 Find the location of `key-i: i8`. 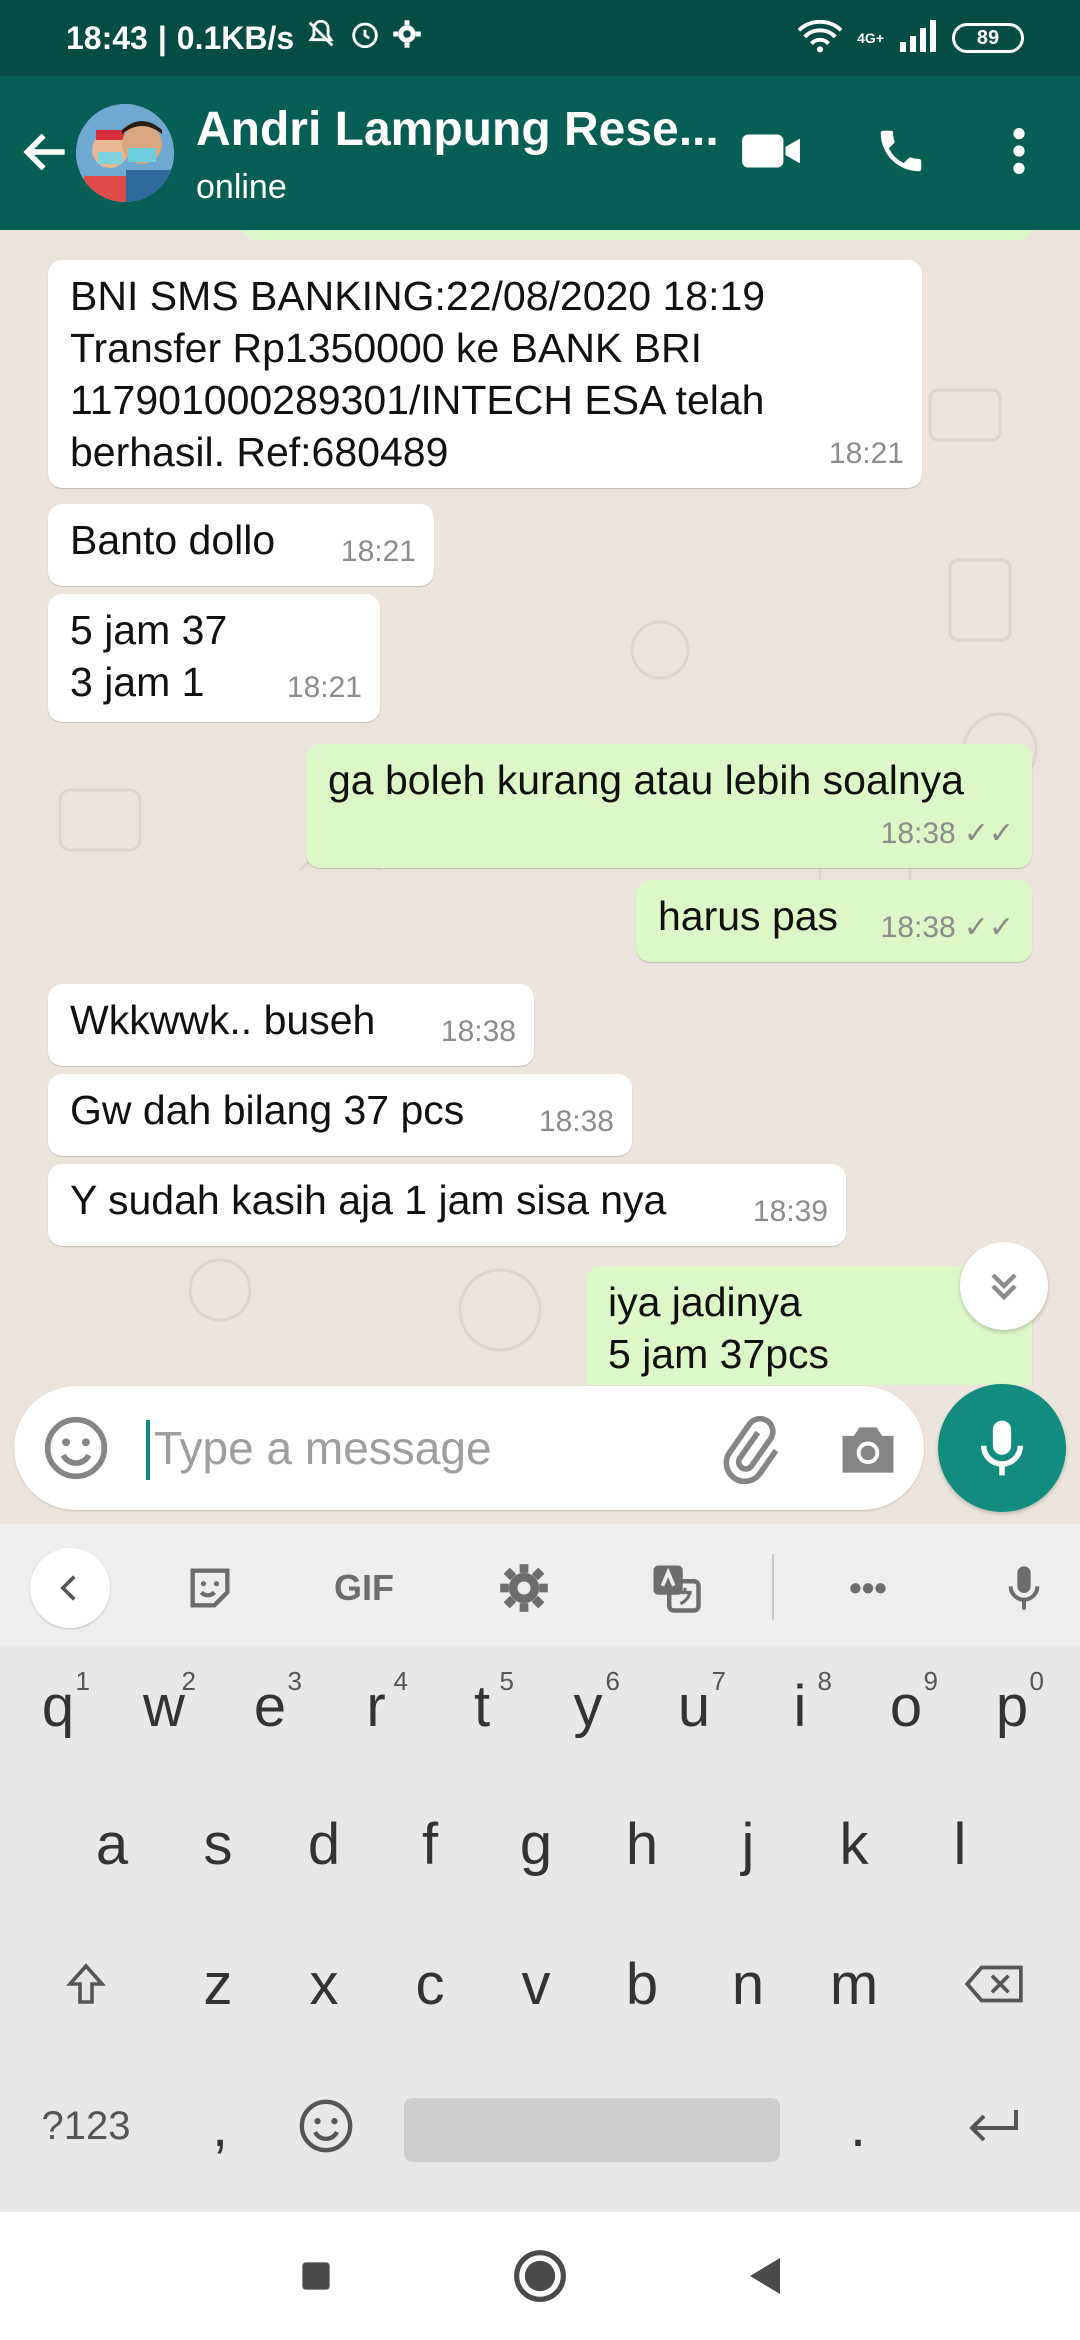

key-i: i8 is located at coordinates (800, 1706).